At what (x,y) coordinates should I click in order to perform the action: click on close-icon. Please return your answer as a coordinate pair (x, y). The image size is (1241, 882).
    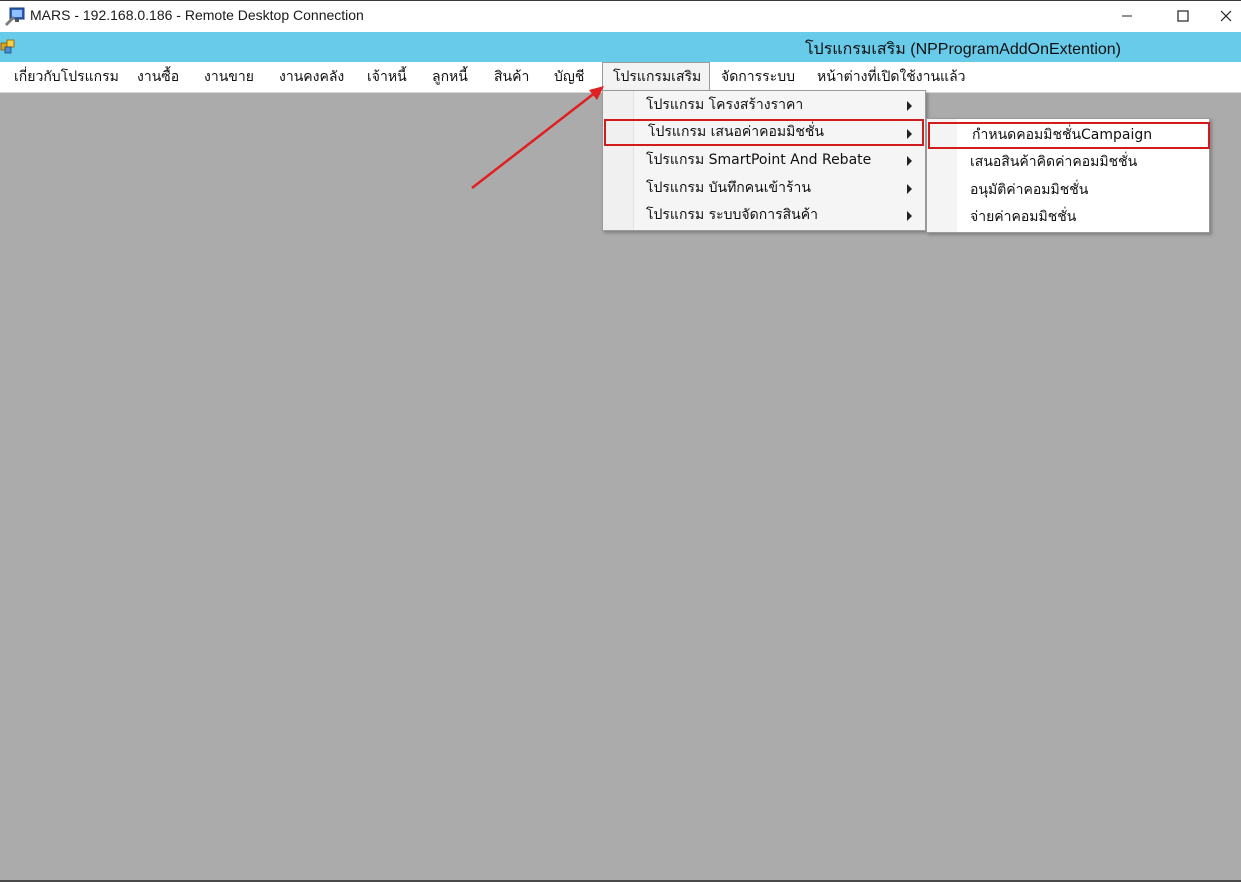
    Looking at the image, I should click on (1226, 16).